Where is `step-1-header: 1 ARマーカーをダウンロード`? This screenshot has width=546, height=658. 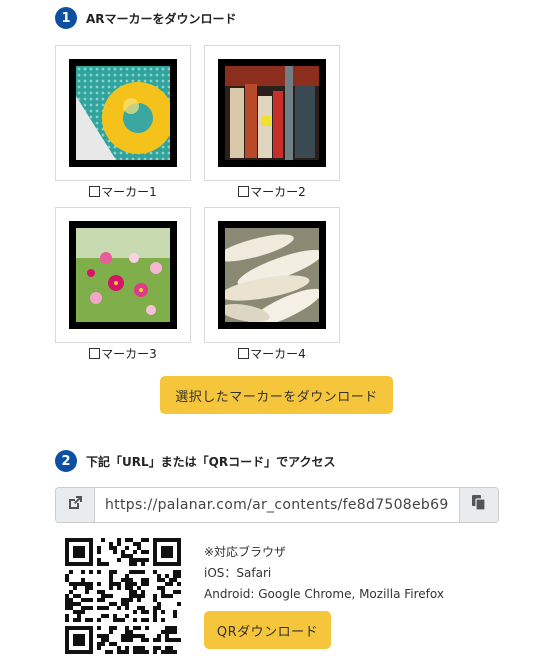 step-1-header: 1 ARマーカーをダウンロード is located at coordinates (146, 18).